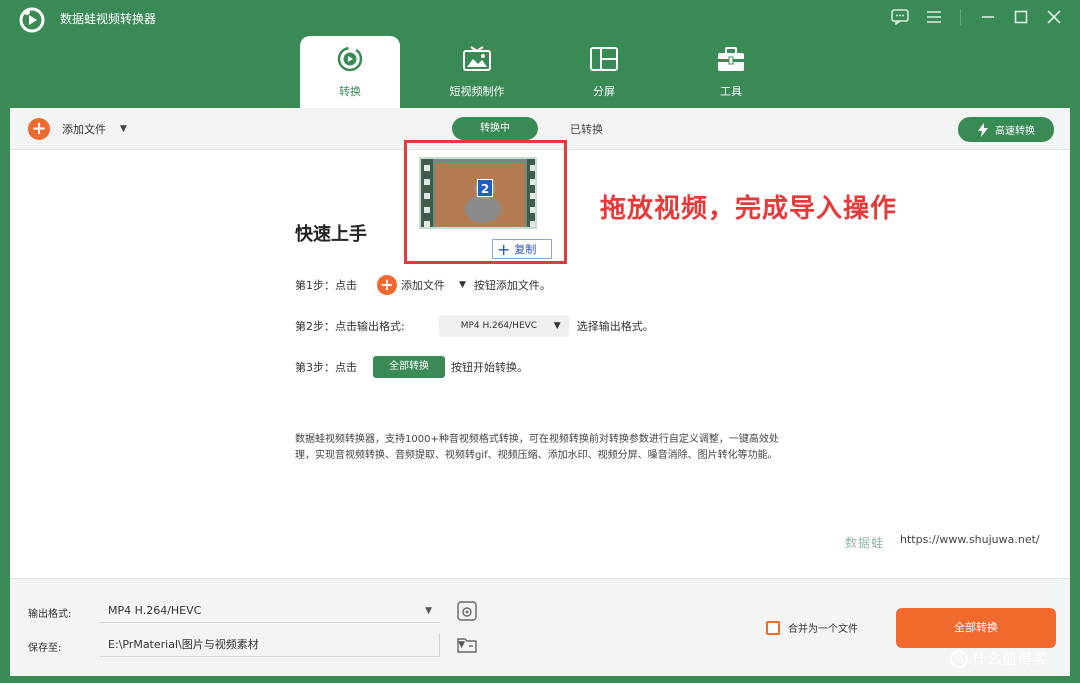  Describe the element at coordinates (731, 72) in the screenshot. I see `tab-tools: 工具` at that location.